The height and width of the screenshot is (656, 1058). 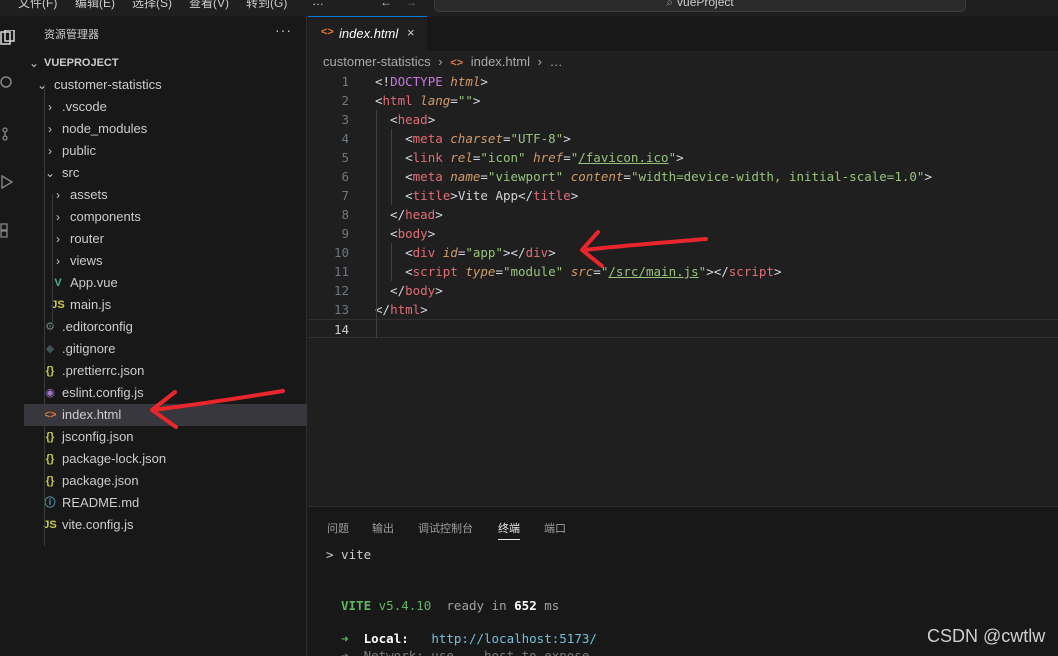 What do you see at coordinates (431, 81) in the screenshot?
I see `code-text: <!DOCTYPE html>` at bounding box center [431, 81].